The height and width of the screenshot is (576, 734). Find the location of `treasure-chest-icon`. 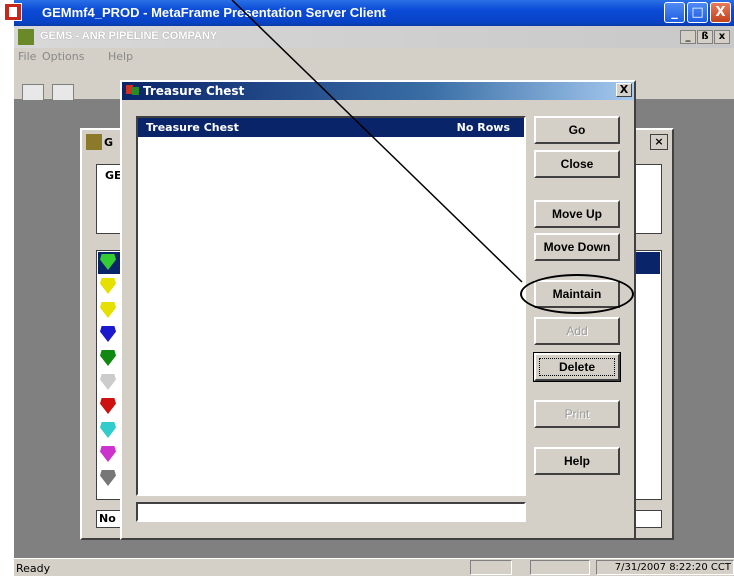

treasure-chest-icon is located at coordinates (133, 90).